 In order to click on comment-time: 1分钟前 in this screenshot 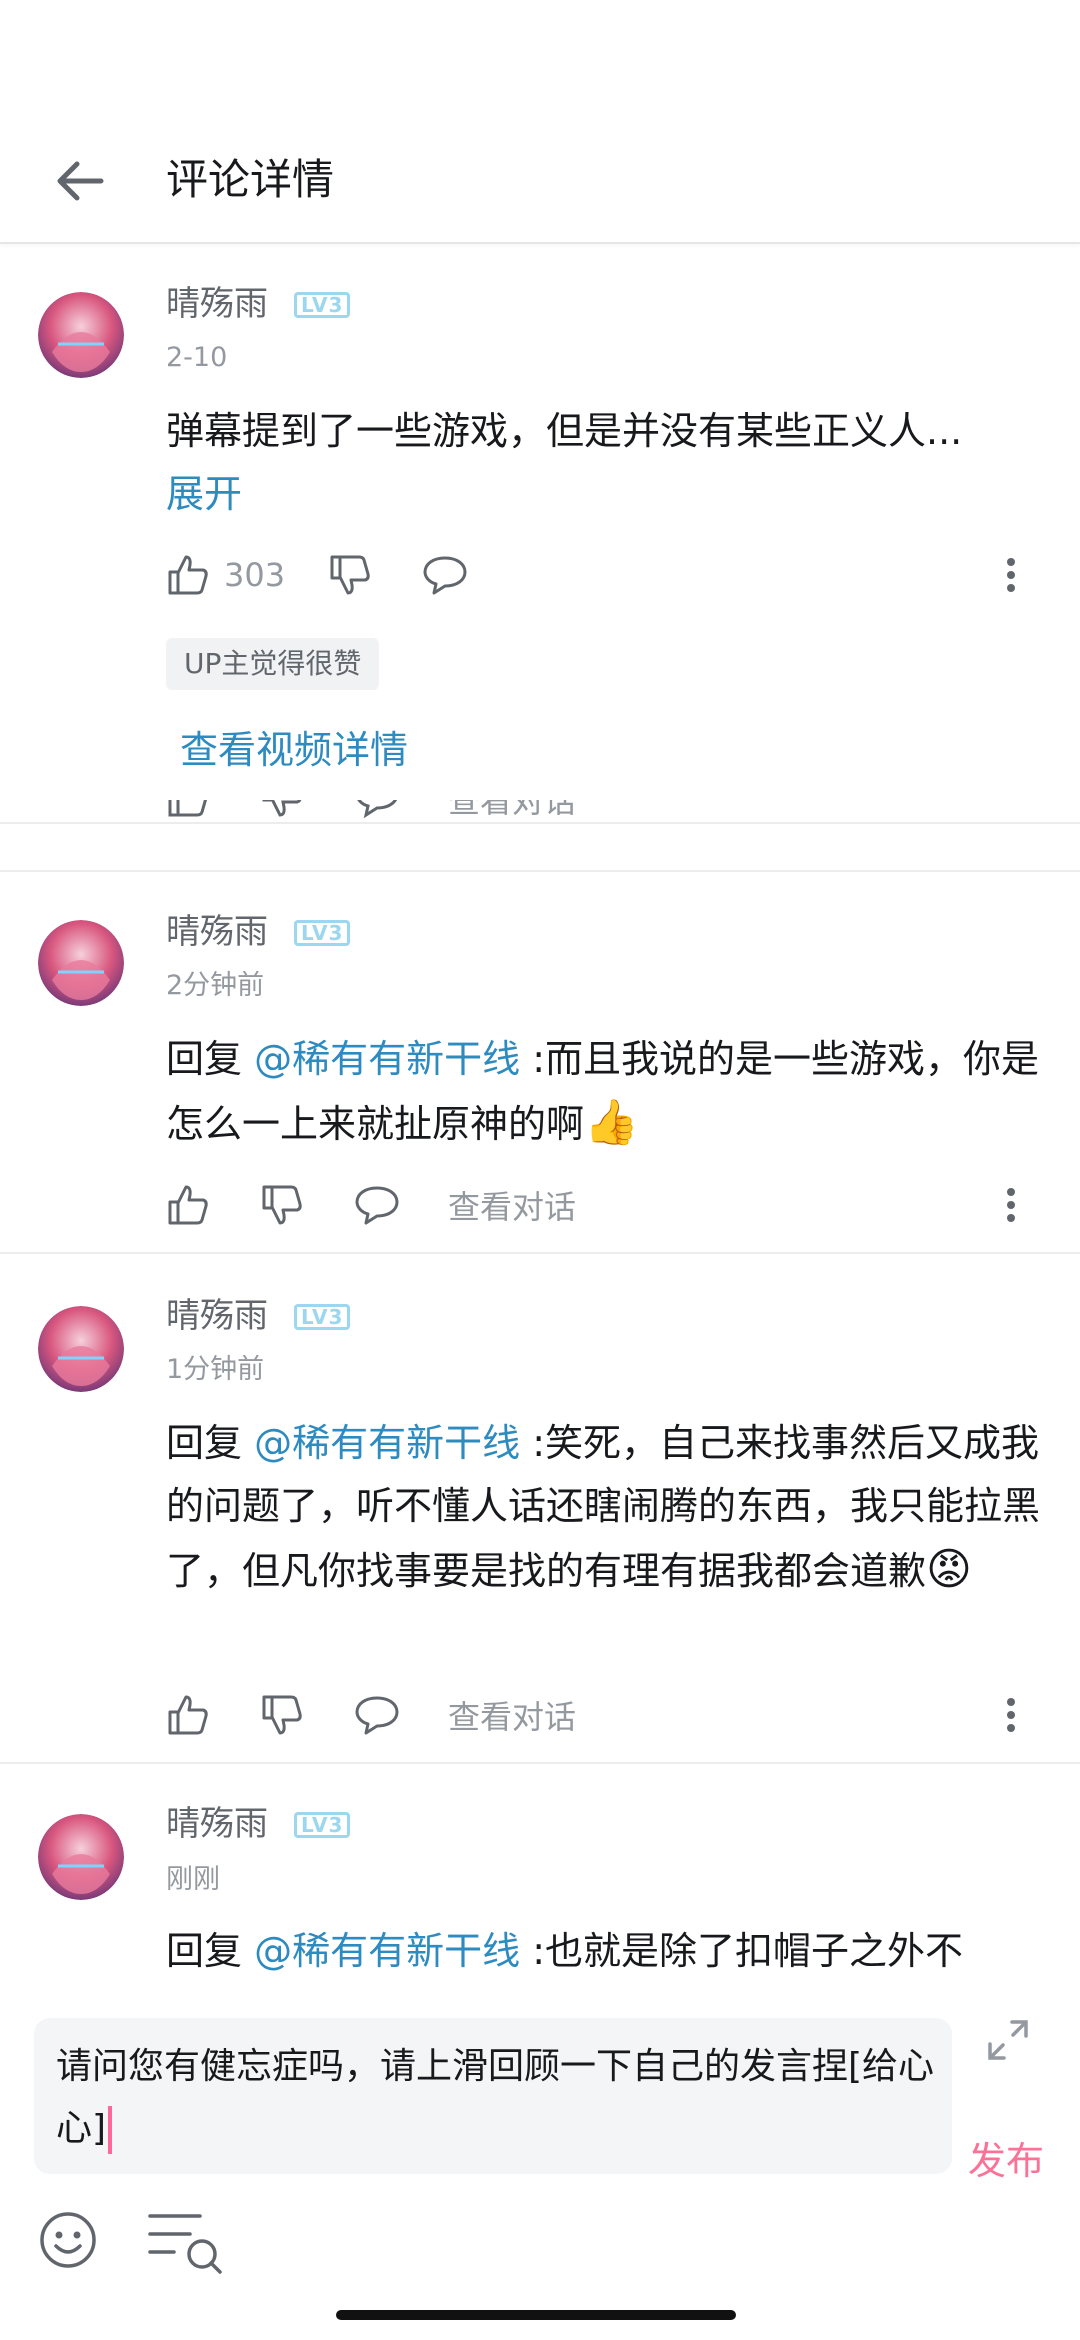, I will do `click(215, 1369)`.